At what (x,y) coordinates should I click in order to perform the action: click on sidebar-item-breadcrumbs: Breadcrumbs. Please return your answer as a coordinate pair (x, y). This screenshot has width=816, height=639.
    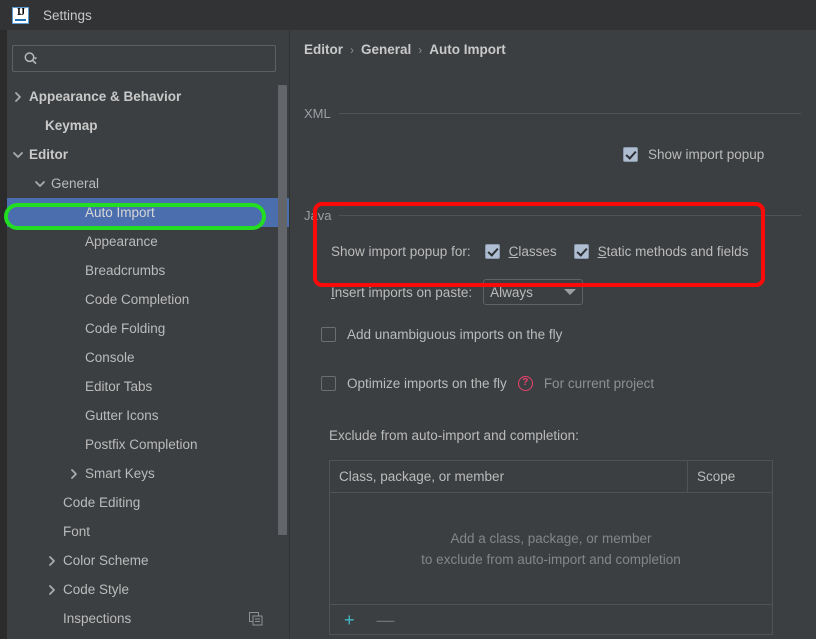
    Looking at the image, I should click on (148, 270).